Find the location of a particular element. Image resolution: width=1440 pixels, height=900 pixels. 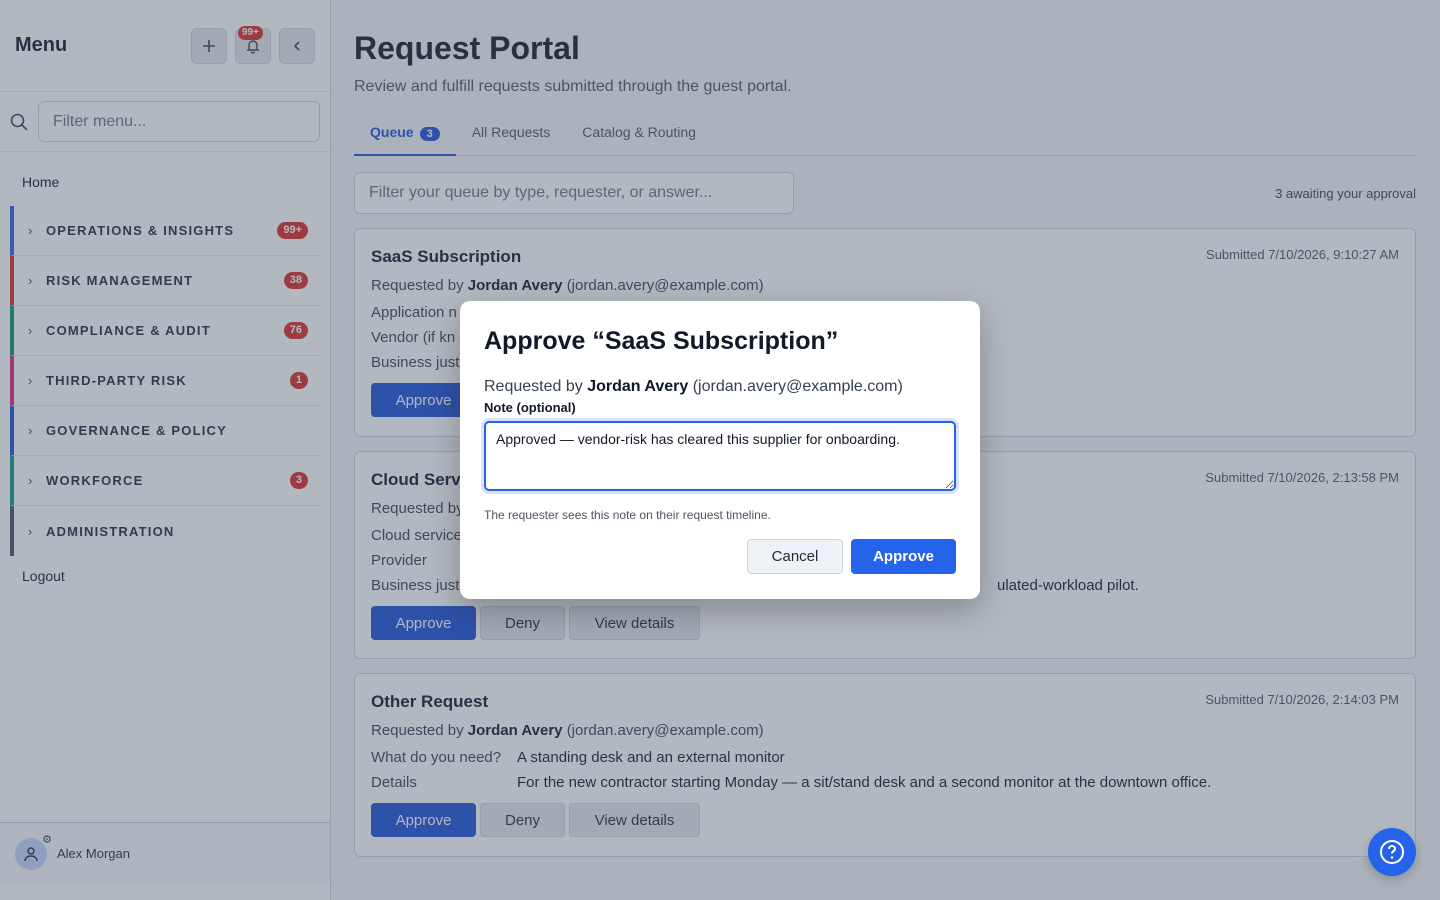

confirm-approve-button: Approve is located at coordinates (903, 556).